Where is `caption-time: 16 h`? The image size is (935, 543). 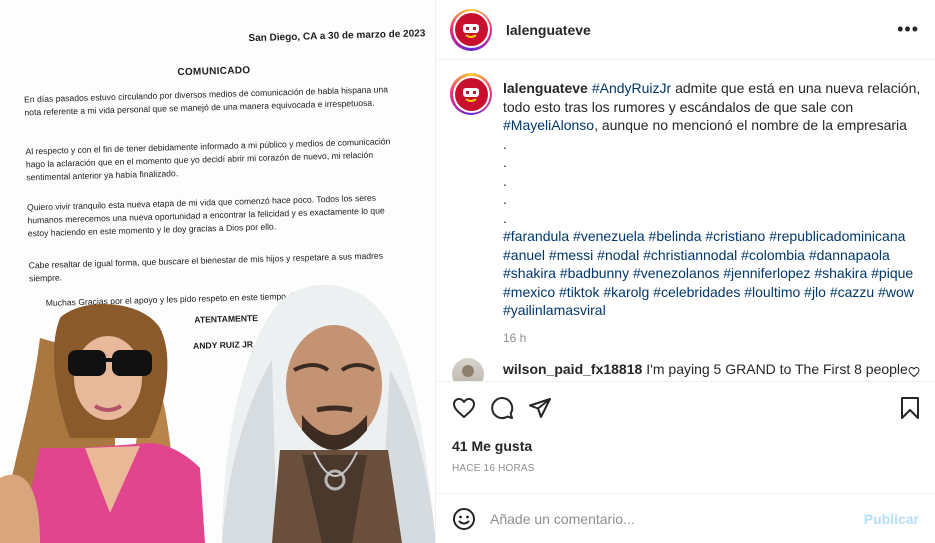 caption-time: 16 h is located at coordinates (713, 338).